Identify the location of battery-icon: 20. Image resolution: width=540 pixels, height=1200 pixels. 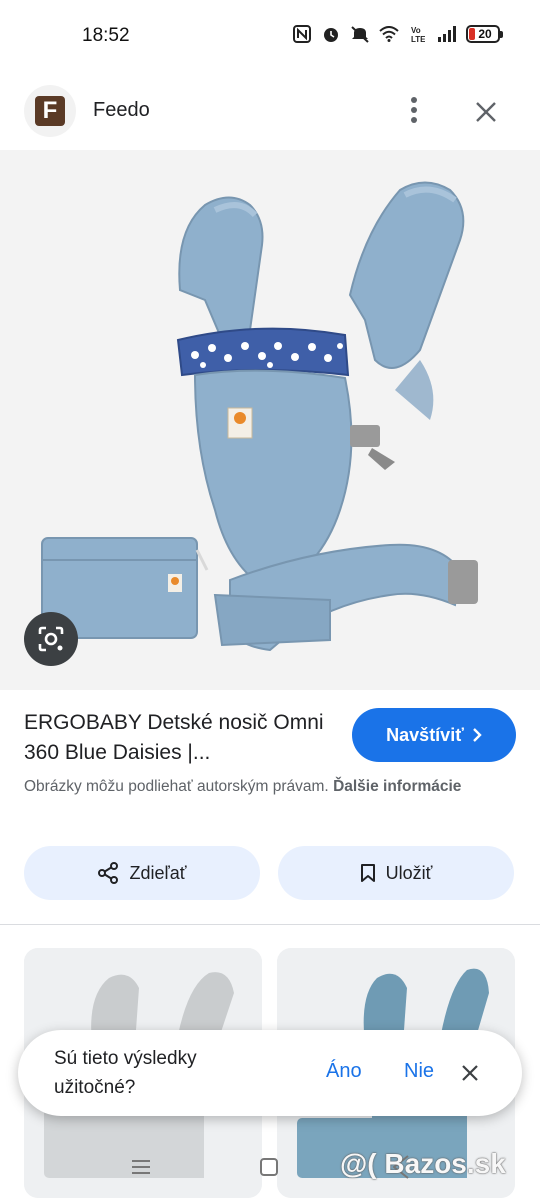
(484, 34).